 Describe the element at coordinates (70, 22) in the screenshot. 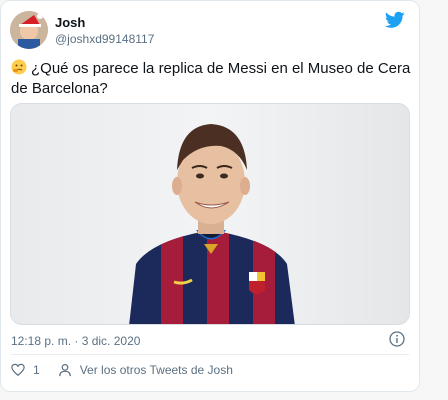

I see `display-name: Josh` at that location.